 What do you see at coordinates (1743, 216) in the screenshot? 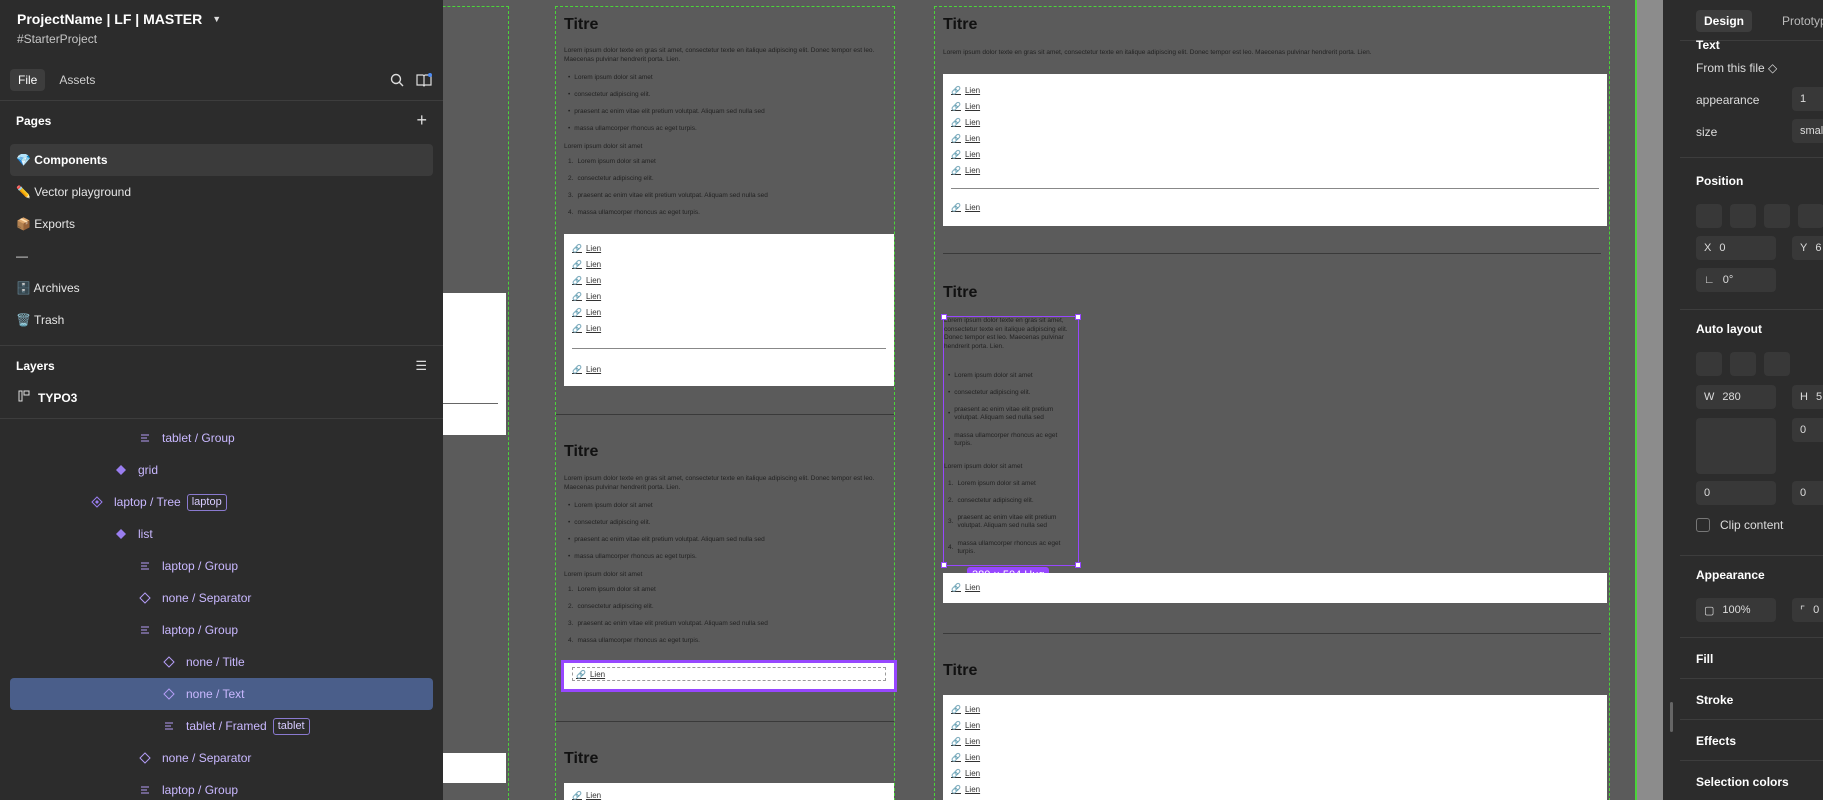
I see `align-center-icon` at bounding box center [1743, 216].